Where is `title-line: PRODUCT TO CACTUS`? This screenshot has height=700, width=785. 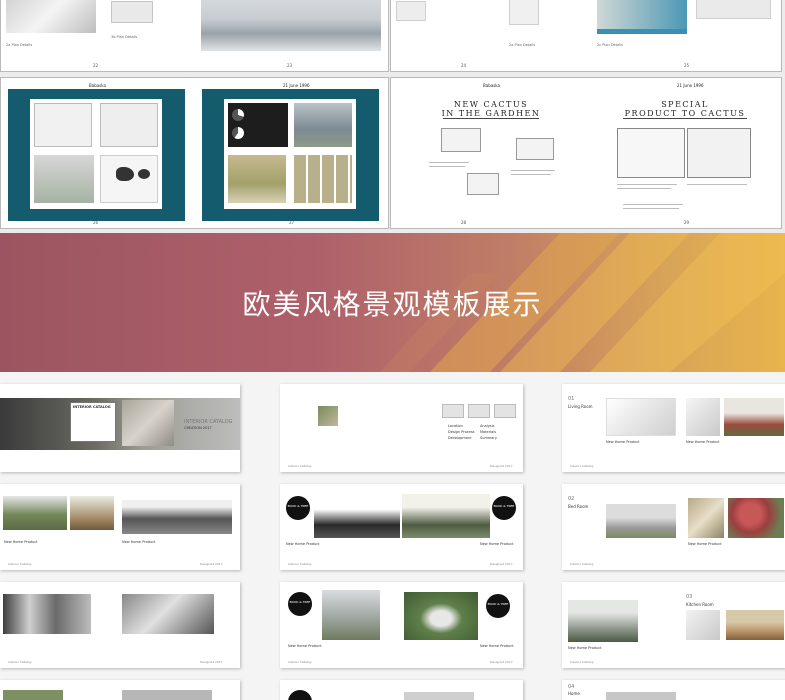
title-line: PRODUCT TO CACTUS is located at coordinates (685, 113).